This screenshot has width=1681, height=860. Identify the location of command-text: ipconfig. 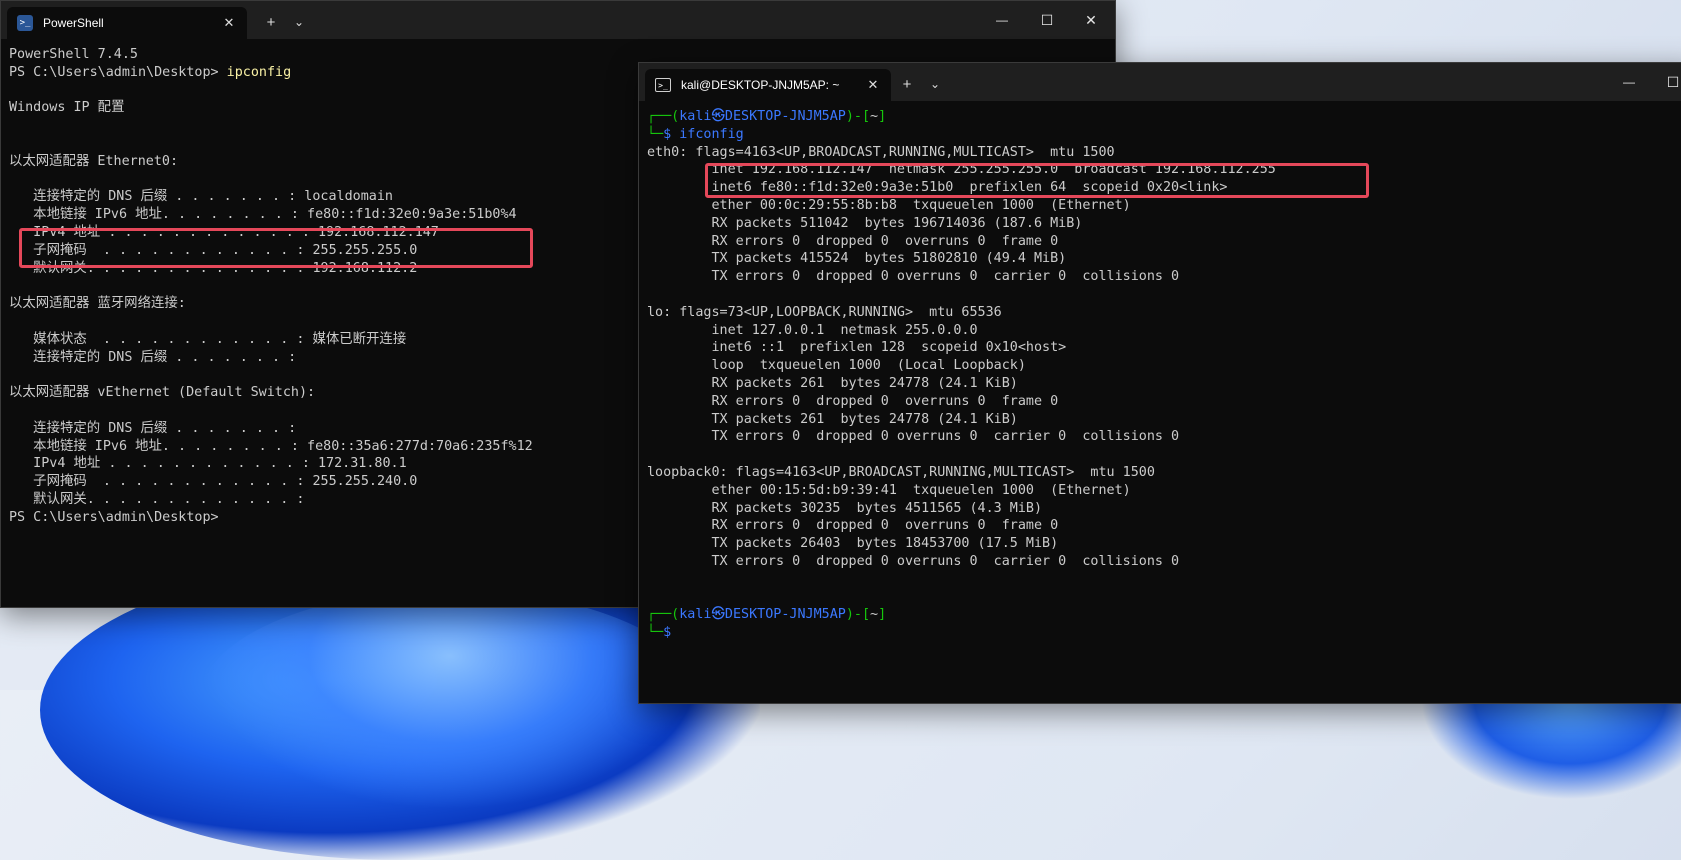
(259, 72).